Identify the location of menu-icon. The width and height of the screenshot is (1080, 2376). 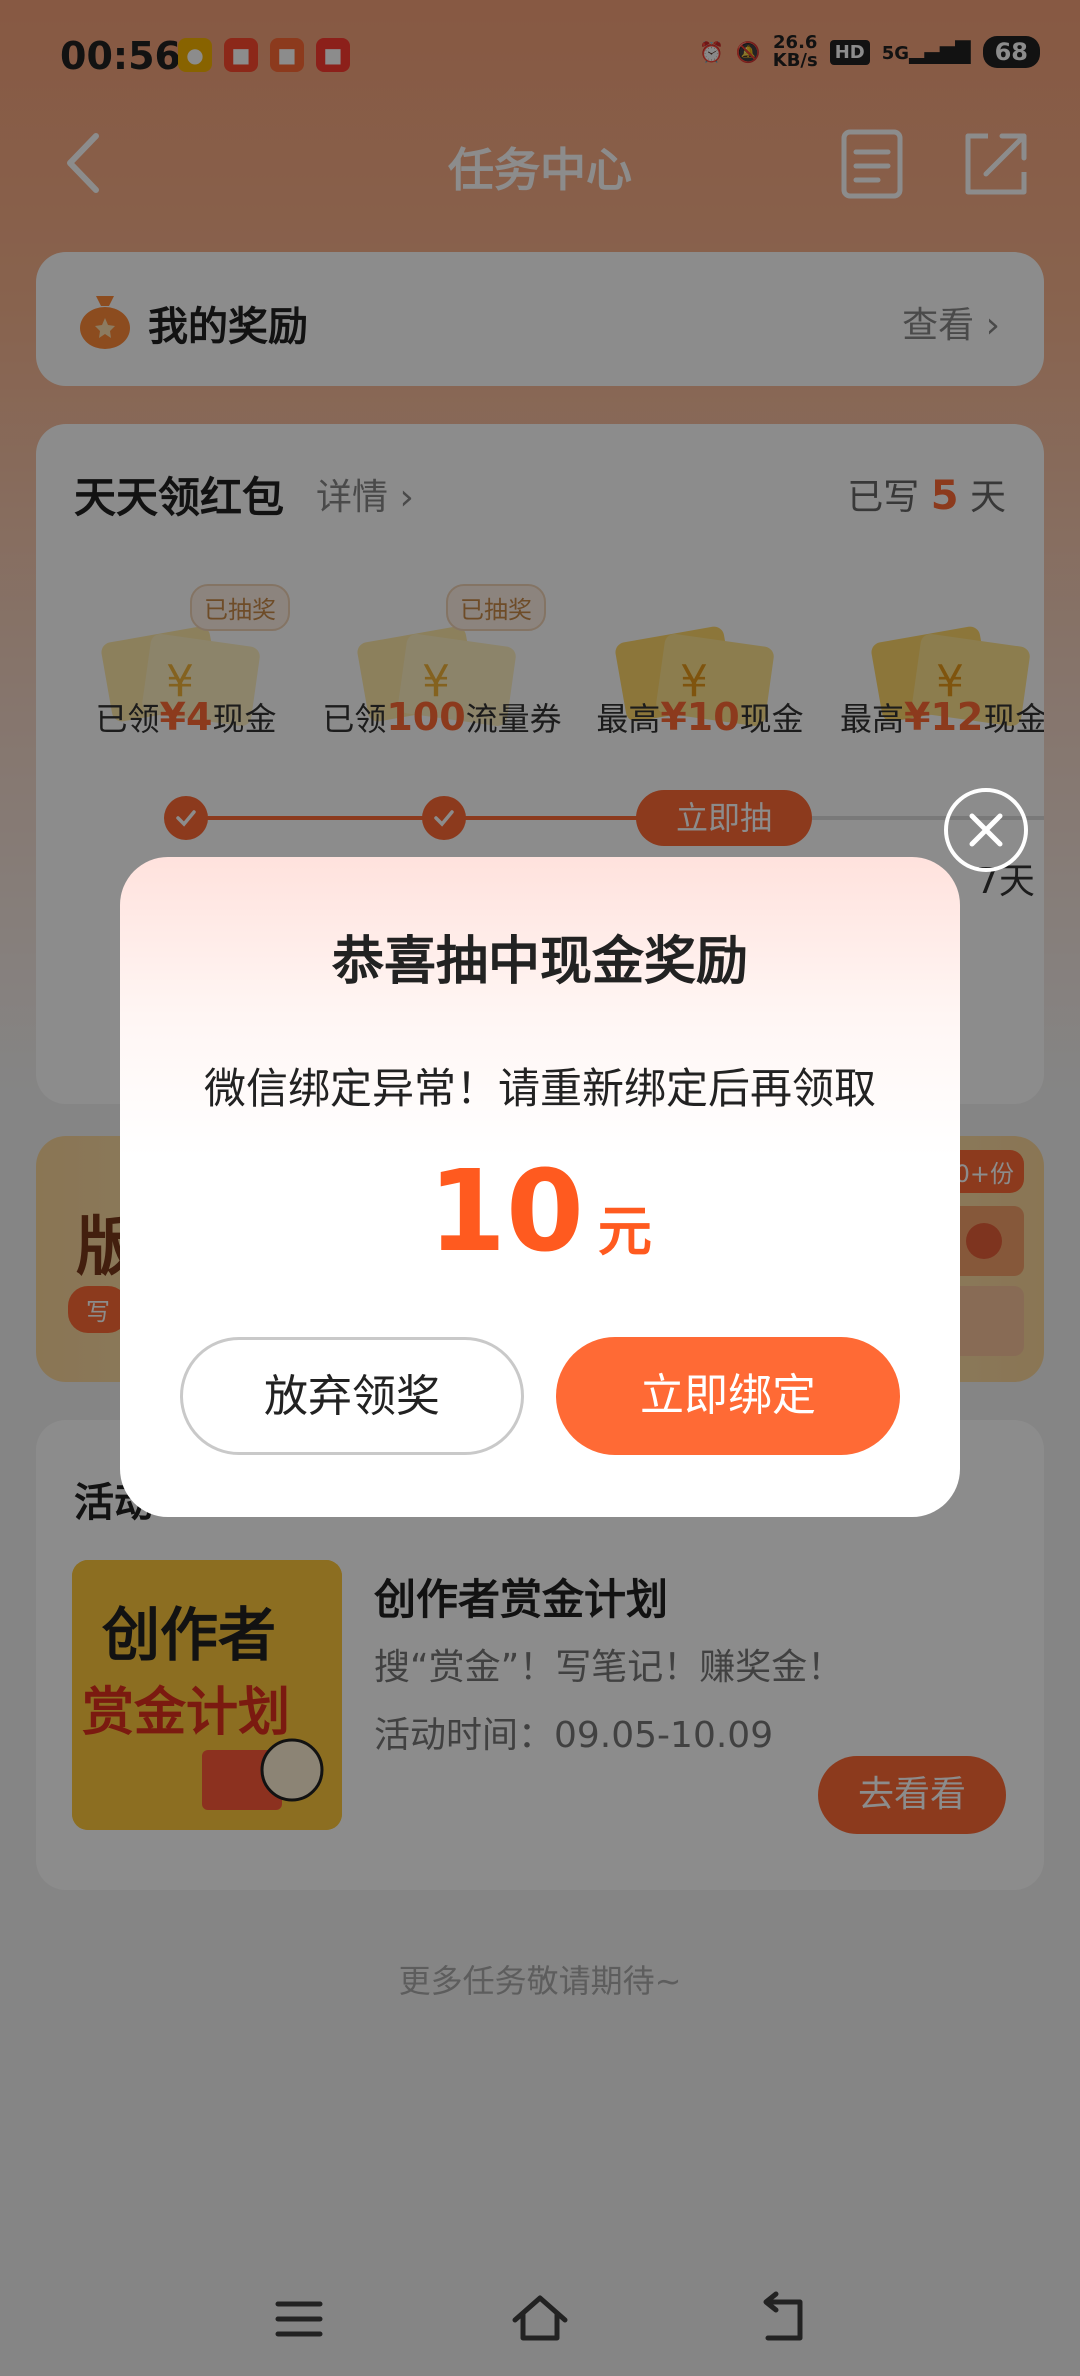
(299, 2319).